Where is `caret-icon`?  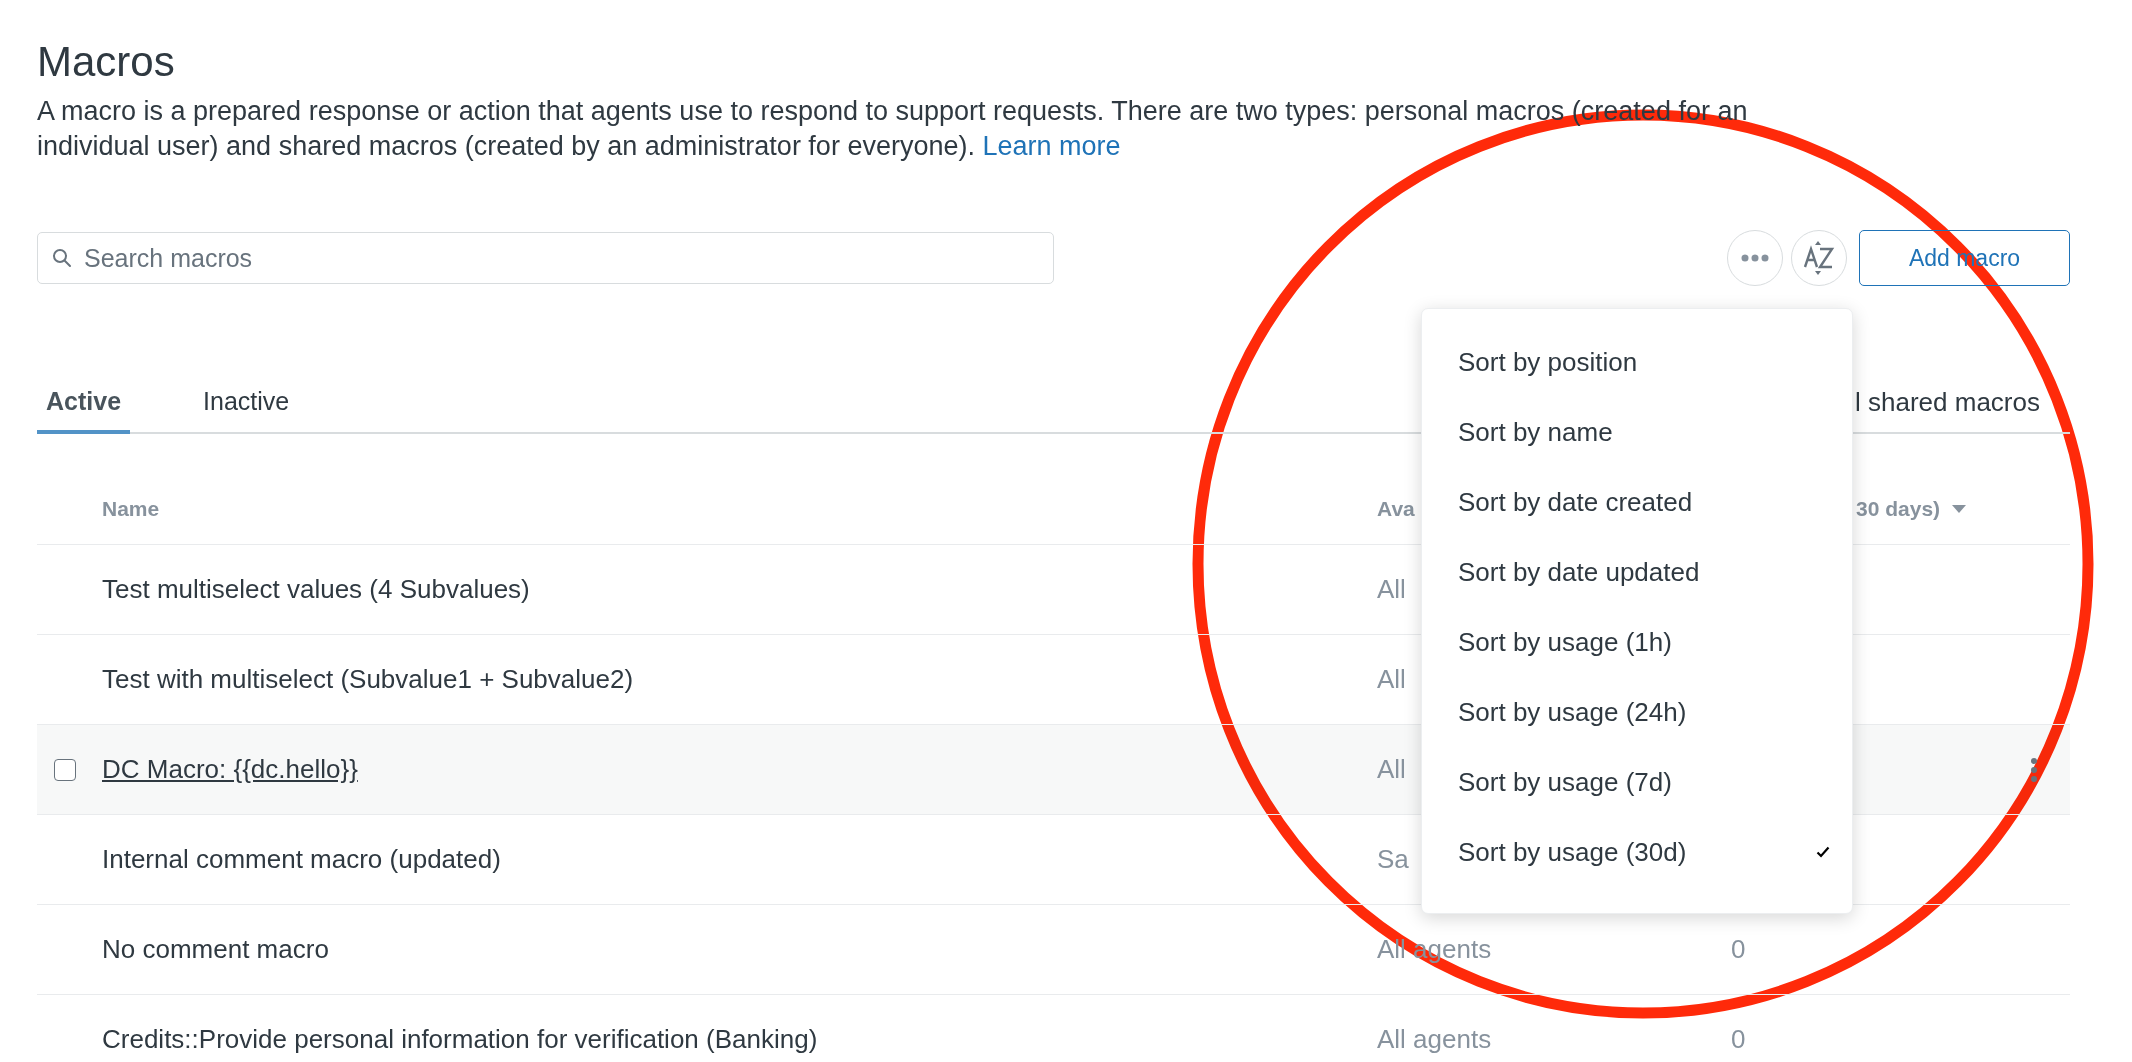
caret-icon is located at coordinates (1959, 509).